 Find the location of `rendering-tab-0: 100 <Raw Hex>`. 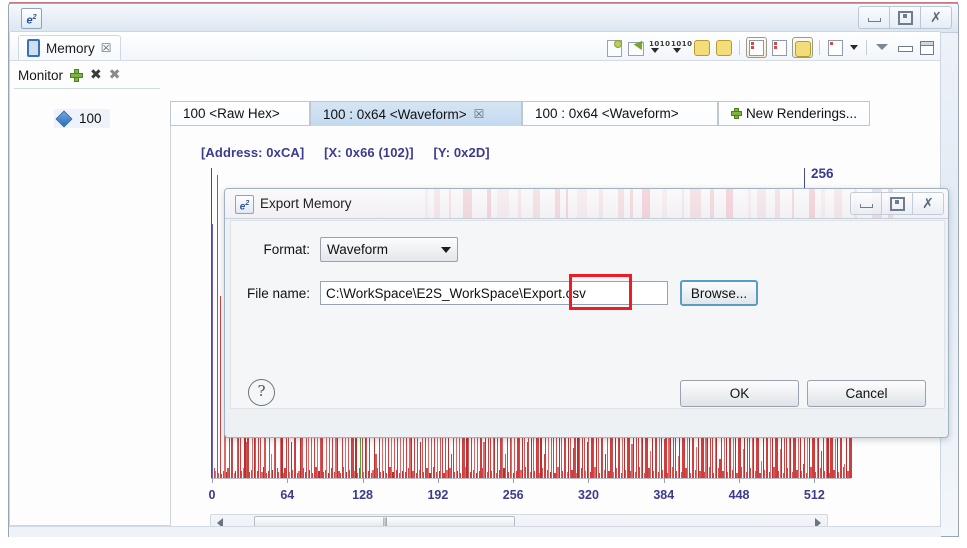

rendering-tab-0: 100 <Raw Hex> is located at coordinates (240, 113).